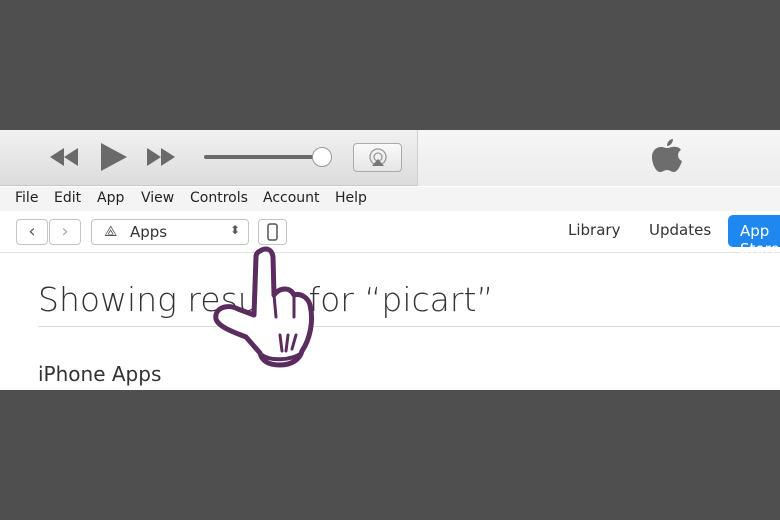 This screenshot has width=780, height=520. I want to click on rewind-icon, so click(64, 157).